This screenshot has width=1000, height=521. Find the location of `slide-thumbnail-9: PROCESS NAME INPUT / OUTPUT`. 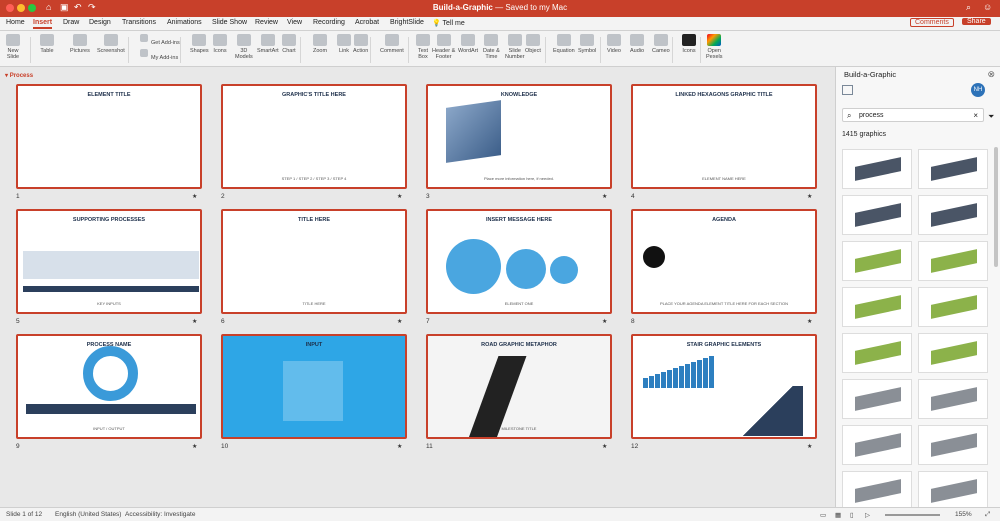

slide-thumbnail-9: PROCESS NAME INPUT / OUTPUT is located at coordinates (109, 386).